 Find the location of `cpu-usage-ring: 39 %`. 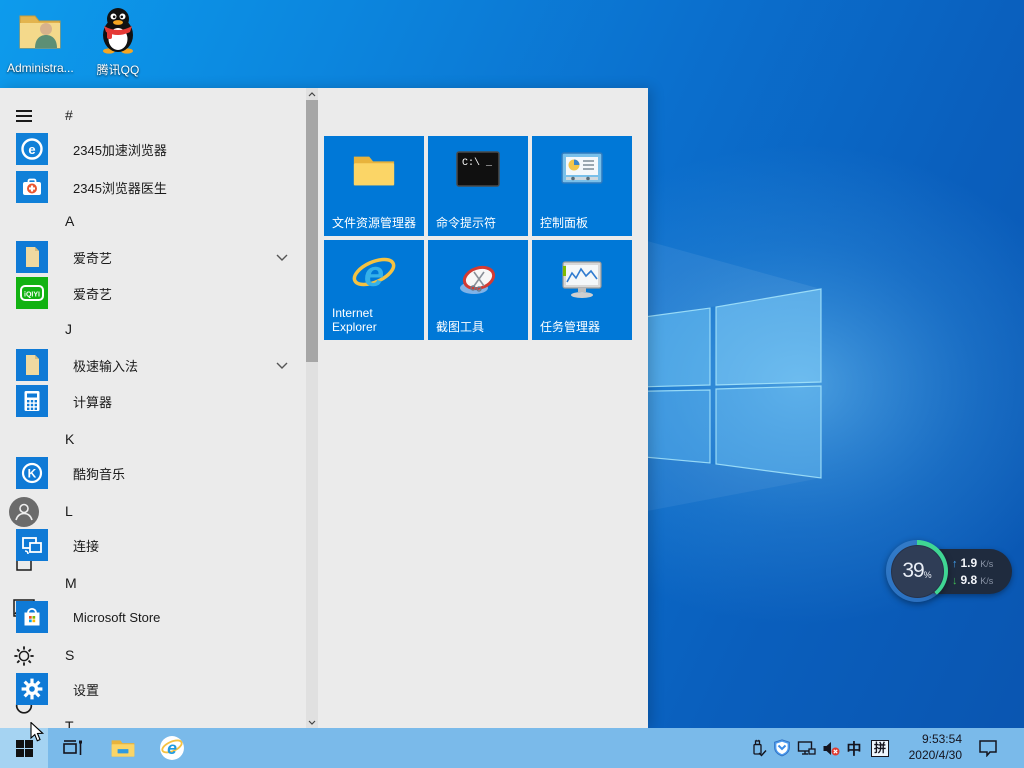

cpu-usage-ring: 39 % is located at coordinates (917, 571).